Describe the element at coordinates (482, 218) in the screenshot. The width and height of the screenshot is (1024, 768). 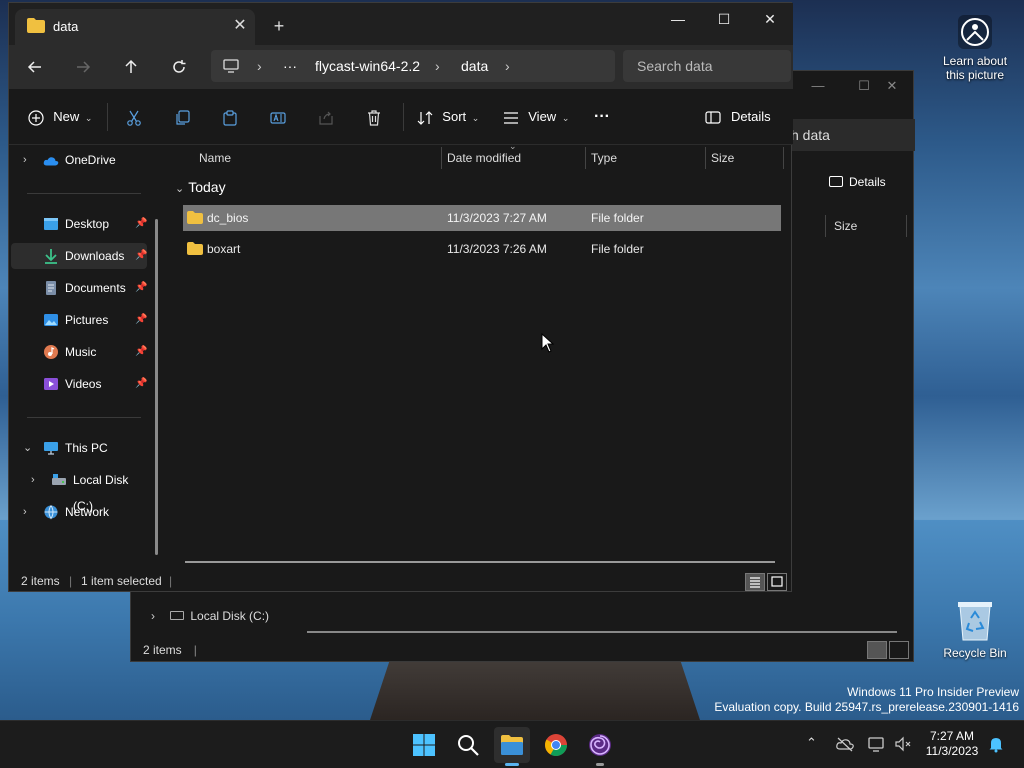
I see `table-row: dc_bios 11/3/2023 7:27 AM File folder` at that location.